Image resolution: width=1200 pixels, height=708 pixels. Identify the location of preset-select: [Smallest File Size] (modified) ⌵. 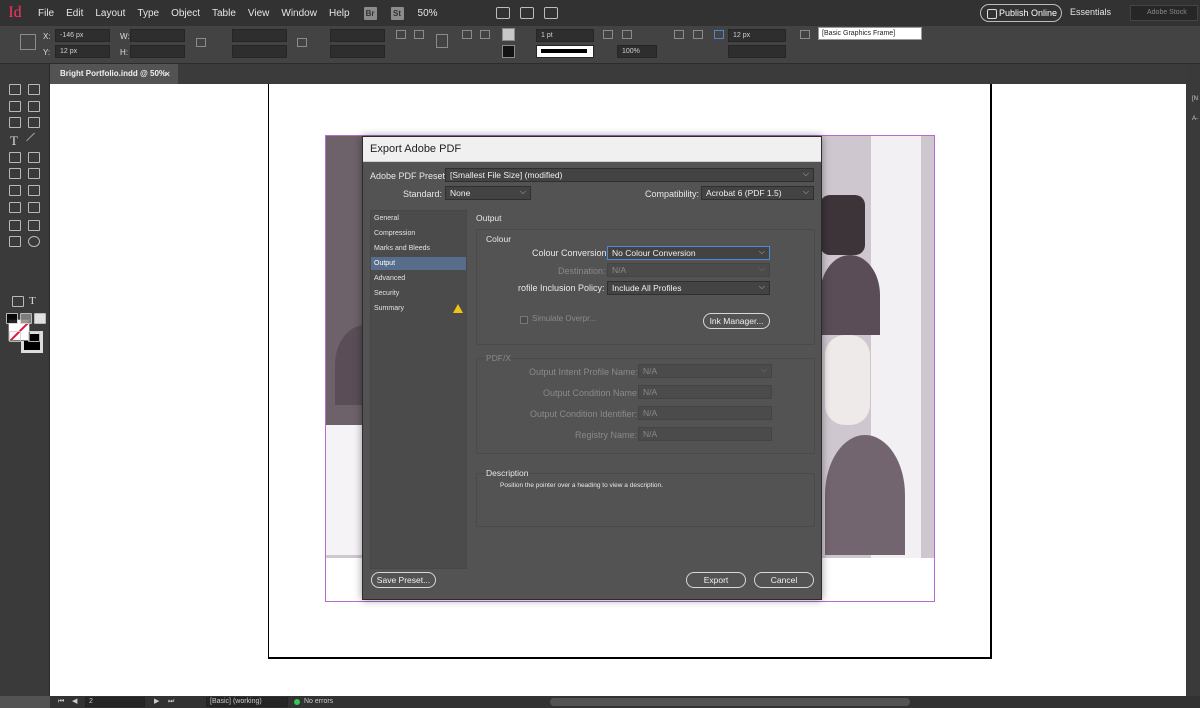
(629, 175).